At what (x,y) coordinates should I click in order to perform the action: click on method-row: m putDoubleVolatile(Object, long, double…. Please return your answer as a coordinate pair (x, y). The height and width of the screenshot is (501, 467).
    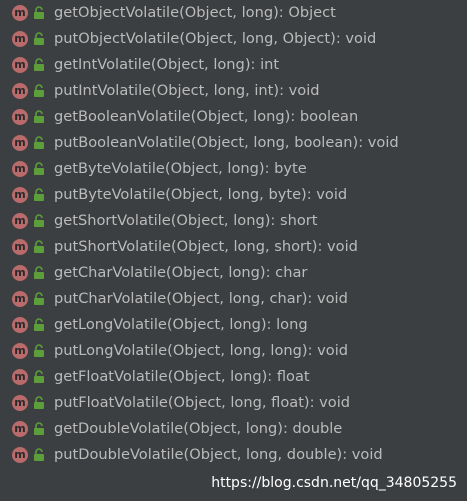
    Looking at the image, I should click on (233, 455).